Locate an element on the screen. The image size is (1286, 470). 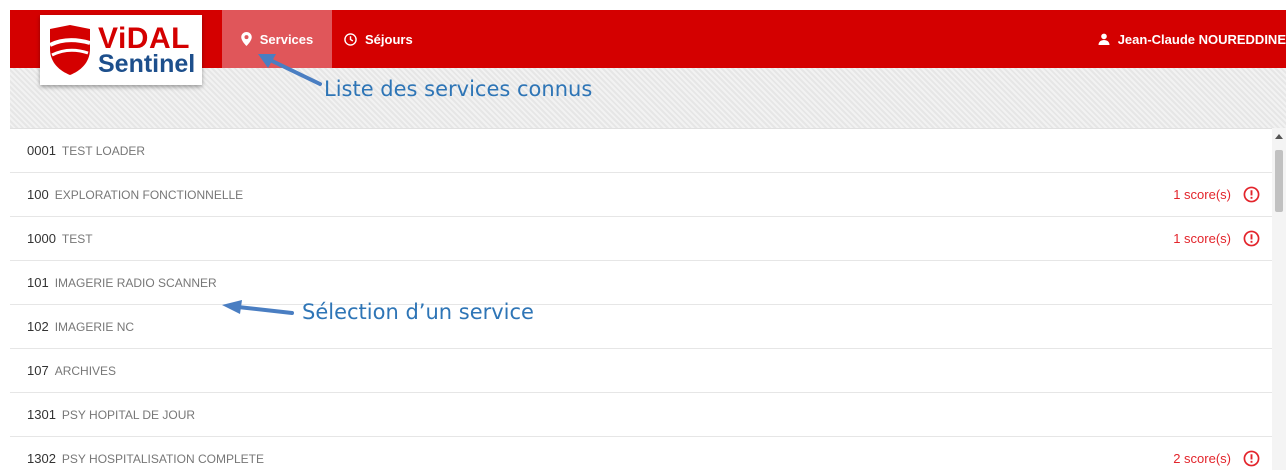
map-marker-icon is located at coordinates (246, 39).